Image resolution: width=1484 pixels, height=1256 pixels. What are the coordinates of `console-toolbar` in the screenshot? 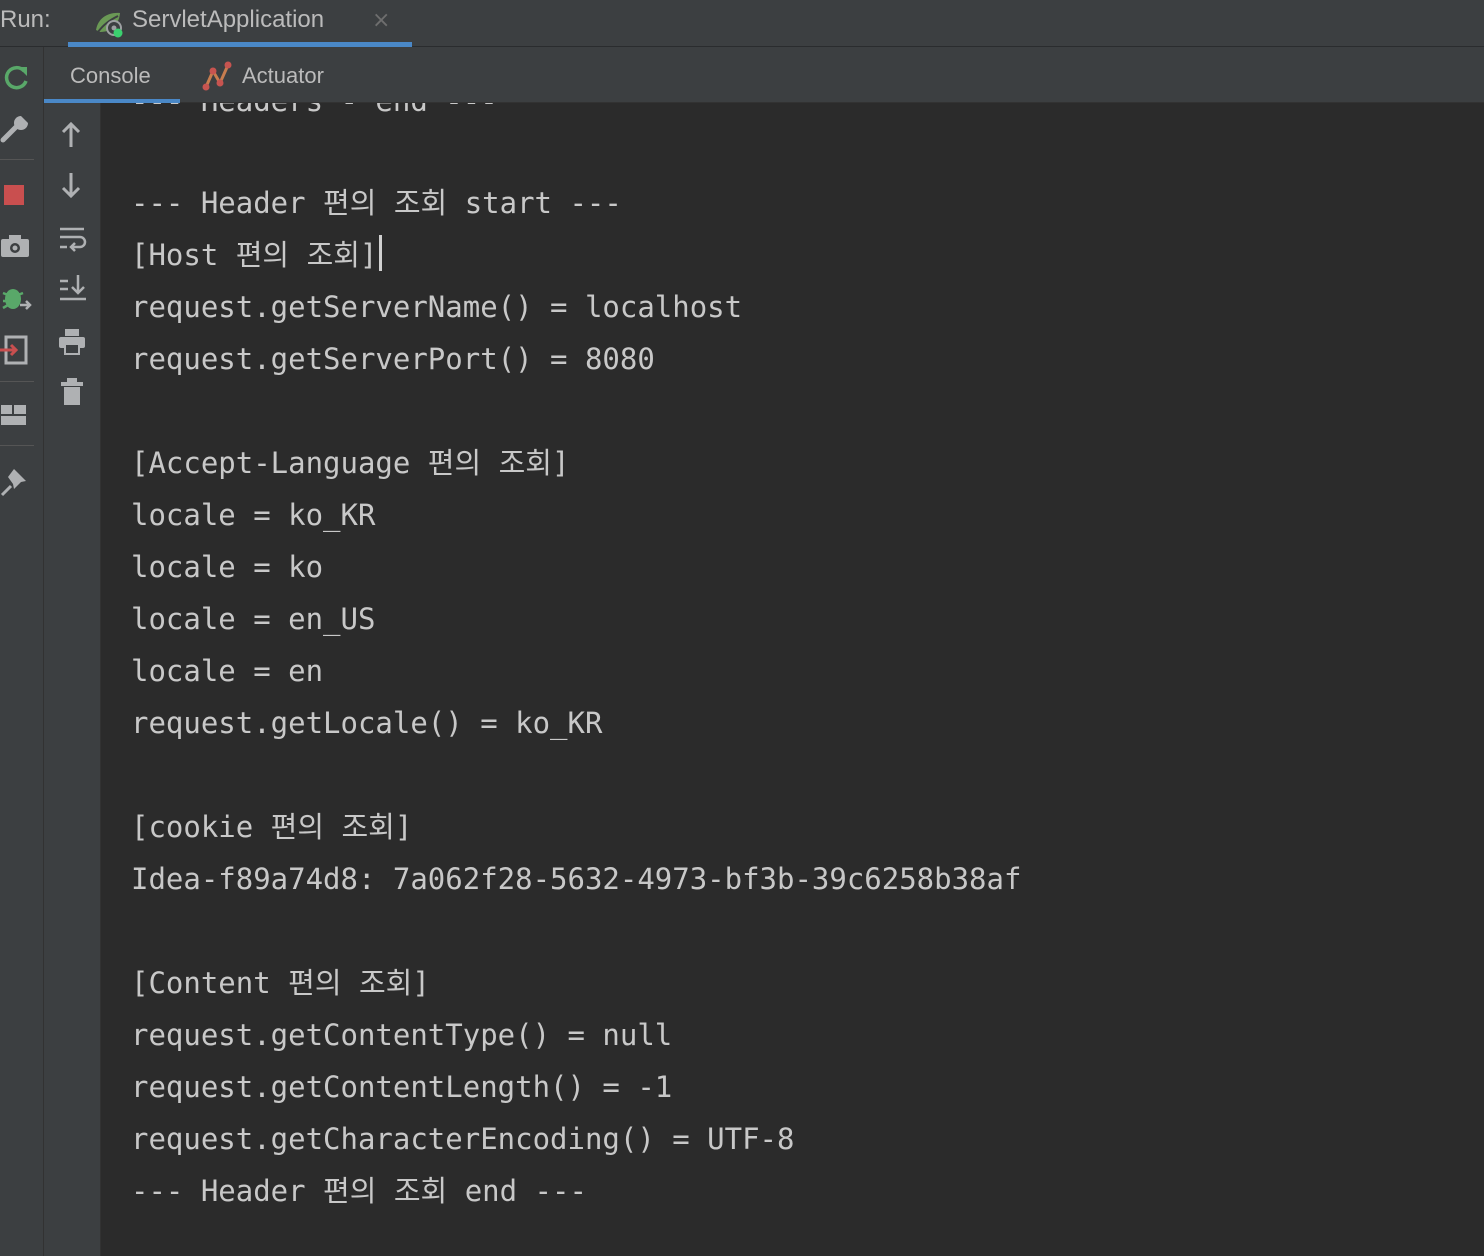 It's located at (72, 679).